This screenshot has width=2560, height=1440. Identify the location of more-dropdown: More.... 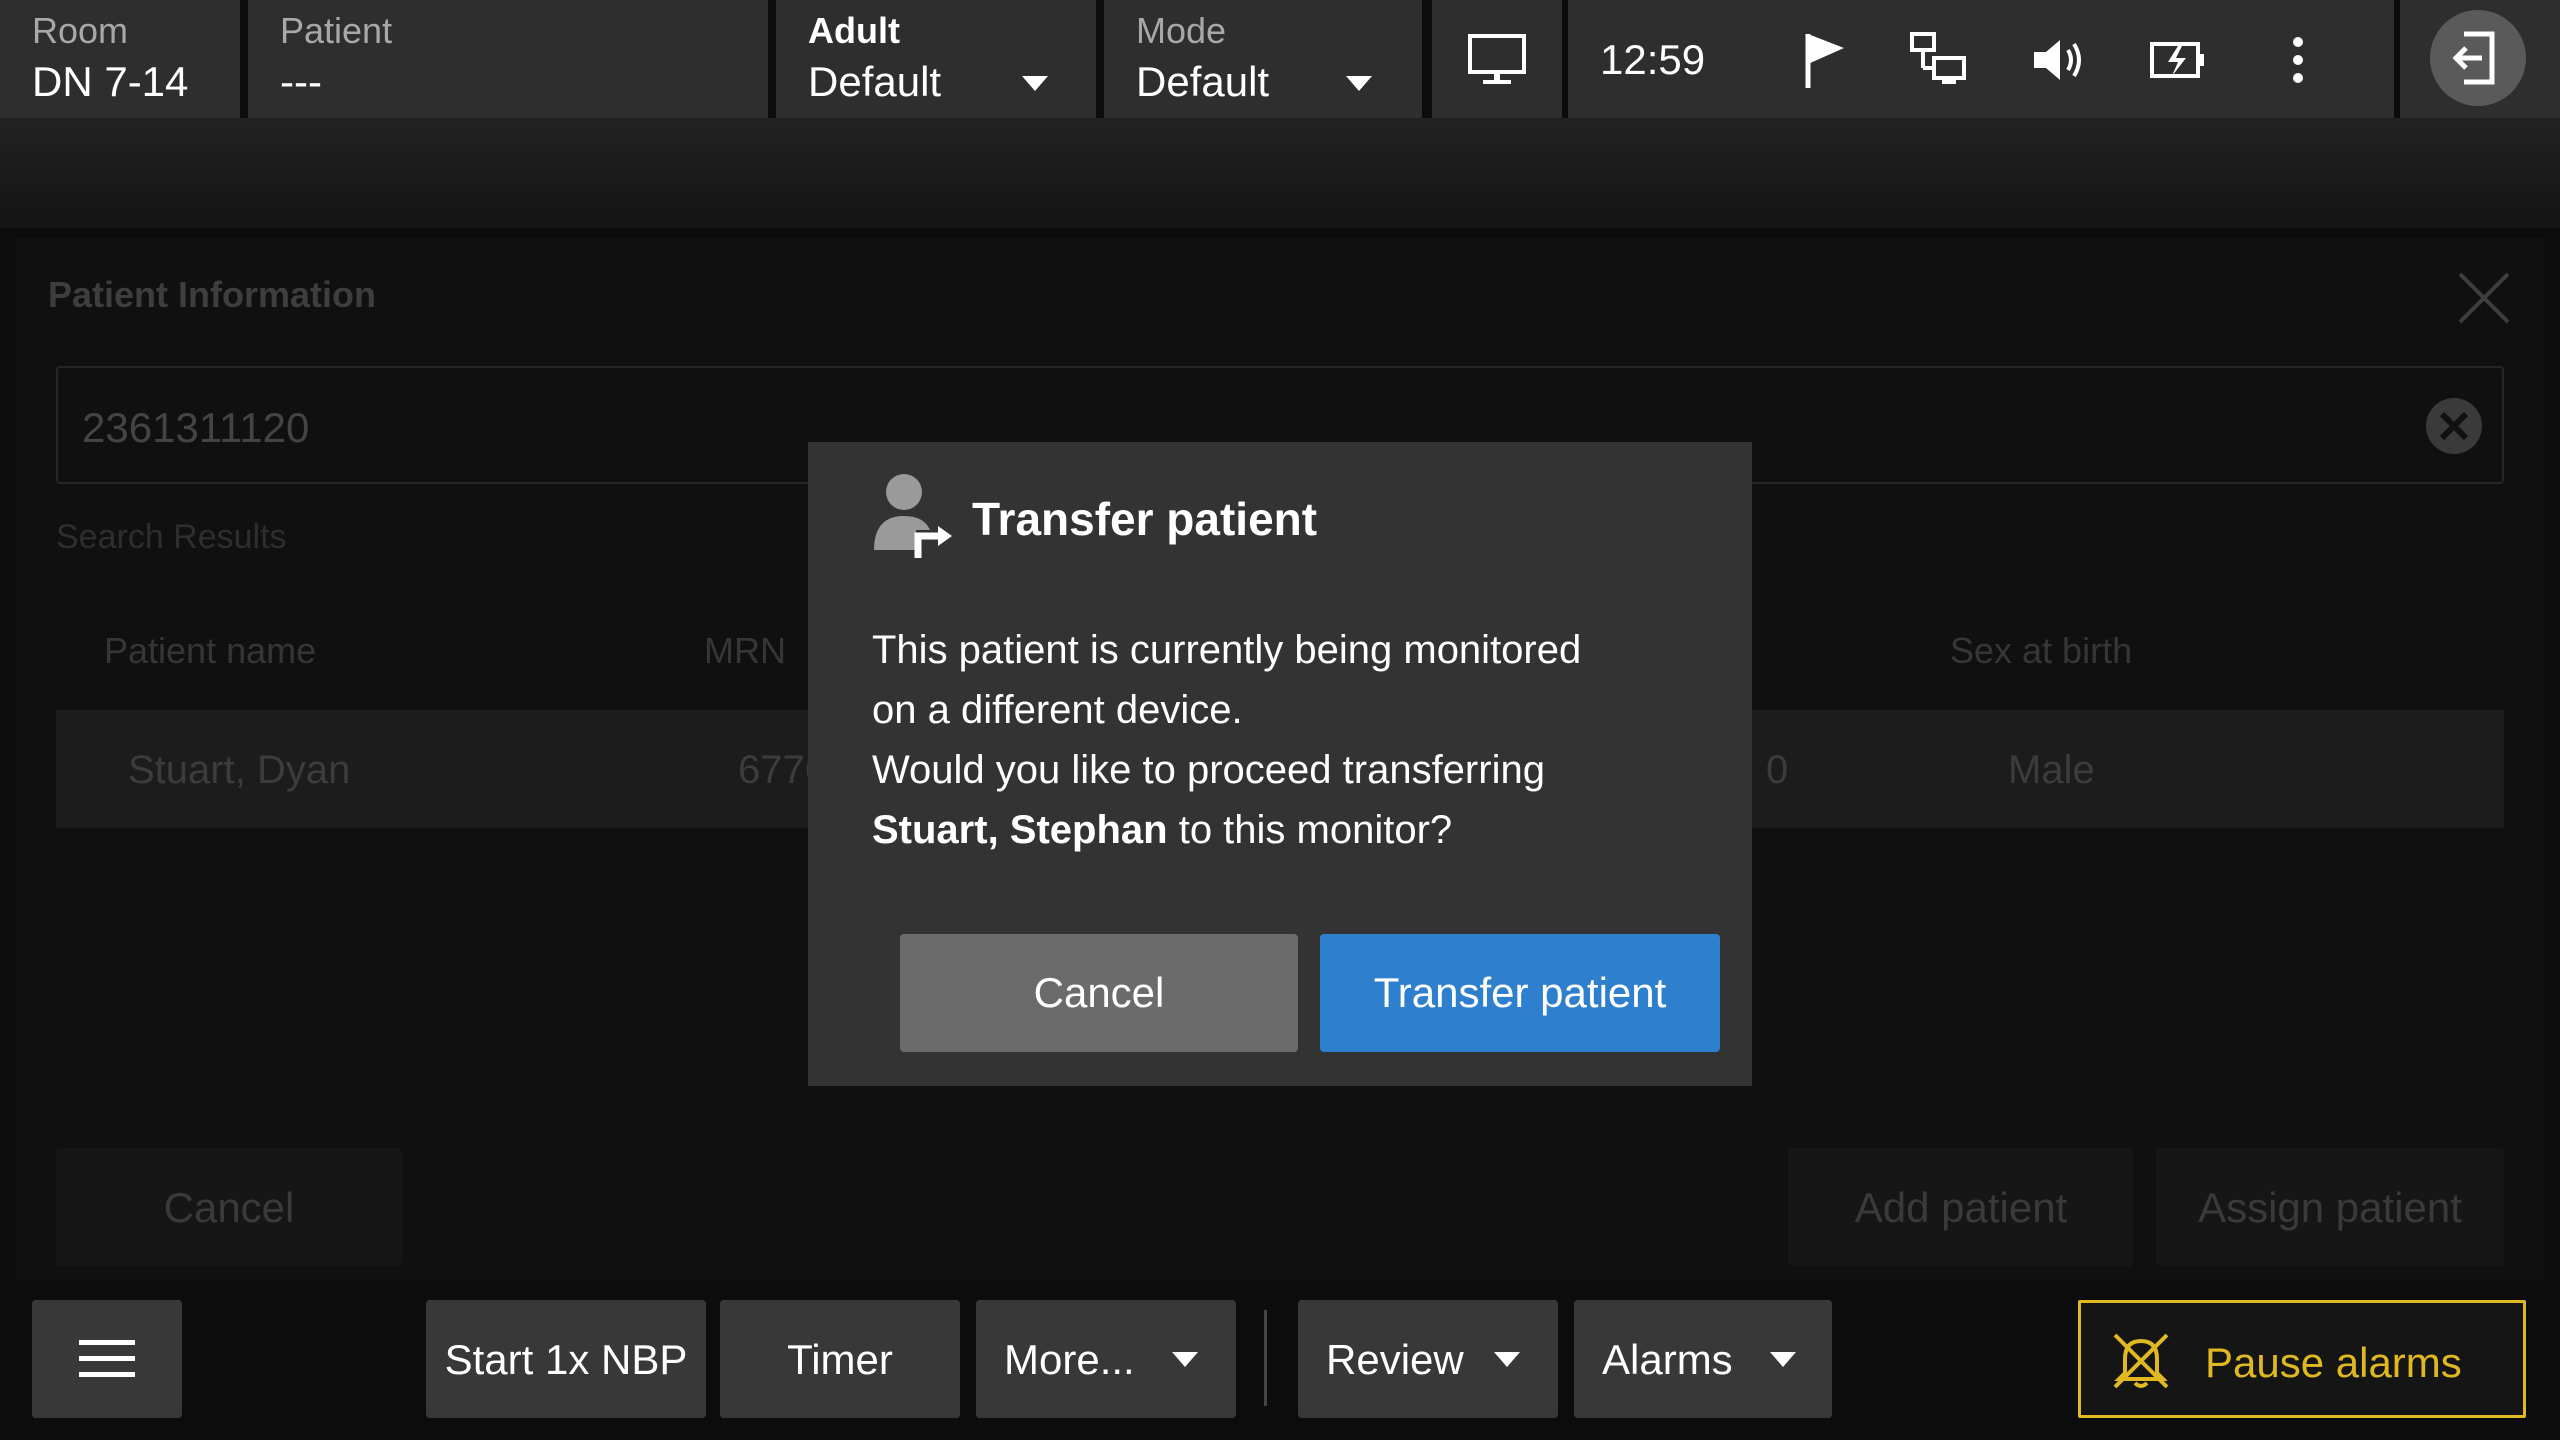
(1106, 1359).